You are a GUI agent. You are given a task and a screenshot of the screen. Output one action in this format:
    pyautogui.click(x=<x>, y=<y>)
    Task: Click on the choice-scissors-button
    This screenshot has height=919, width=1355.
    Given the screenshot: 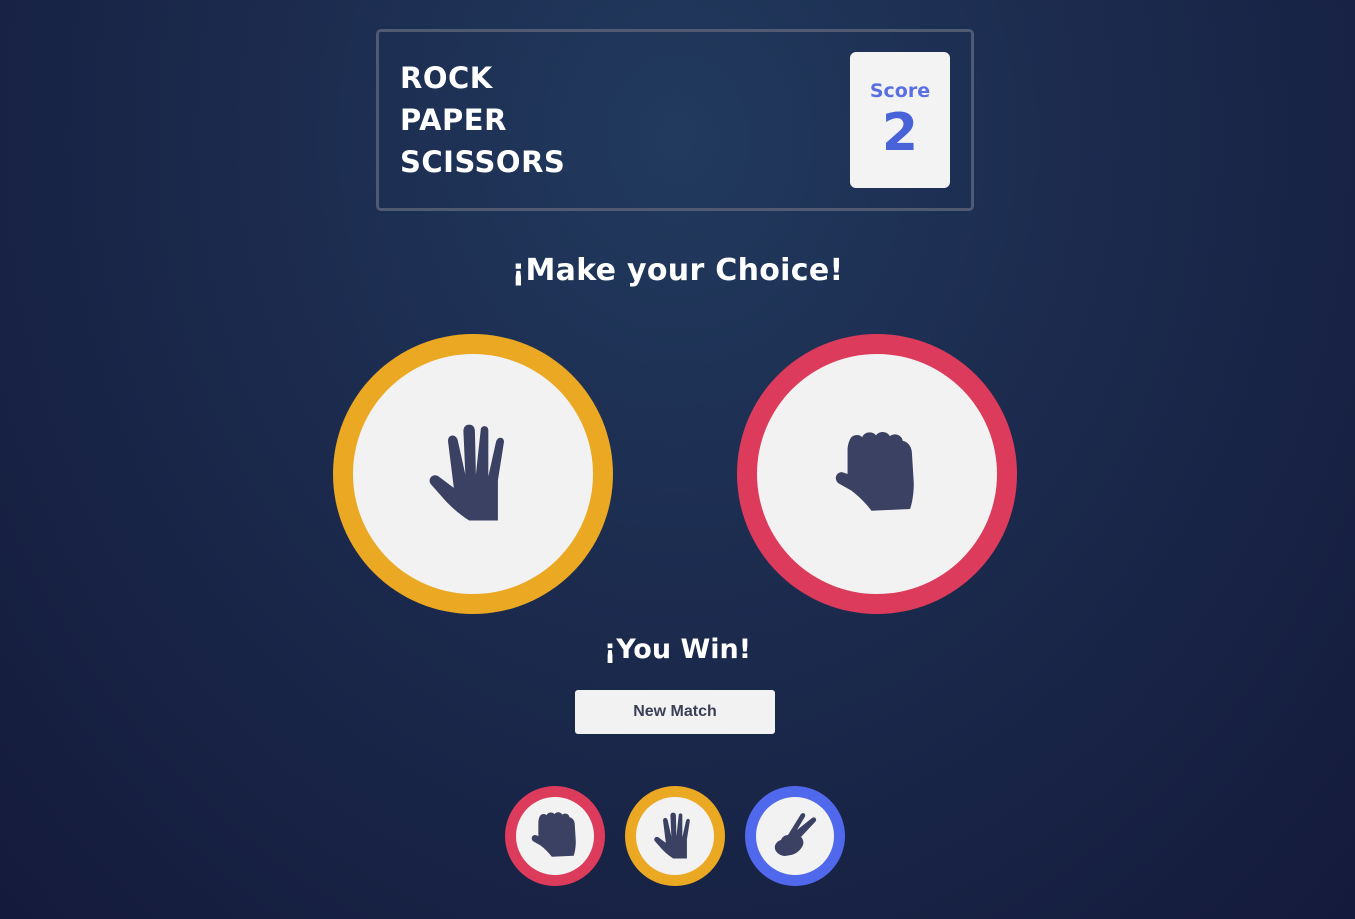 What is the action you would take?
    pyautogui.click(x=795, y=836)
    